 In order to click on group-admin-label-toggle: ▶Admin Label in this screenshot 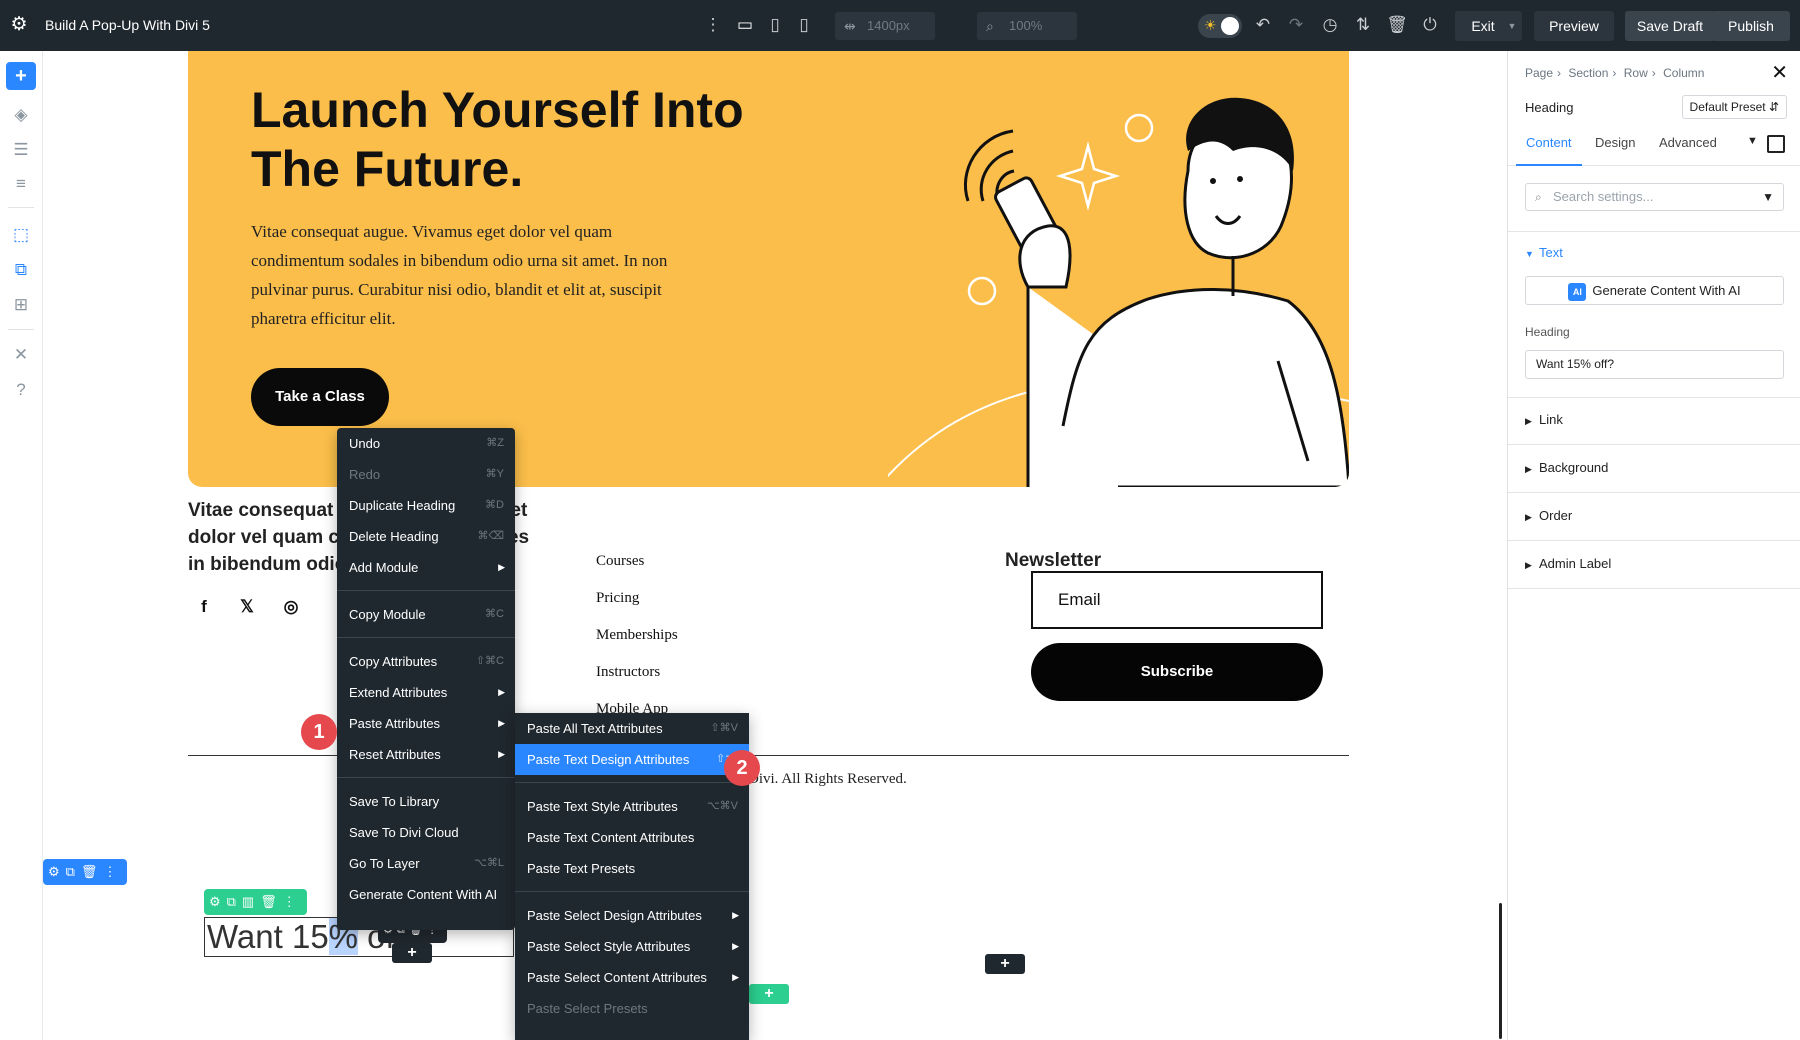, I will do `click(1568, 563)`.